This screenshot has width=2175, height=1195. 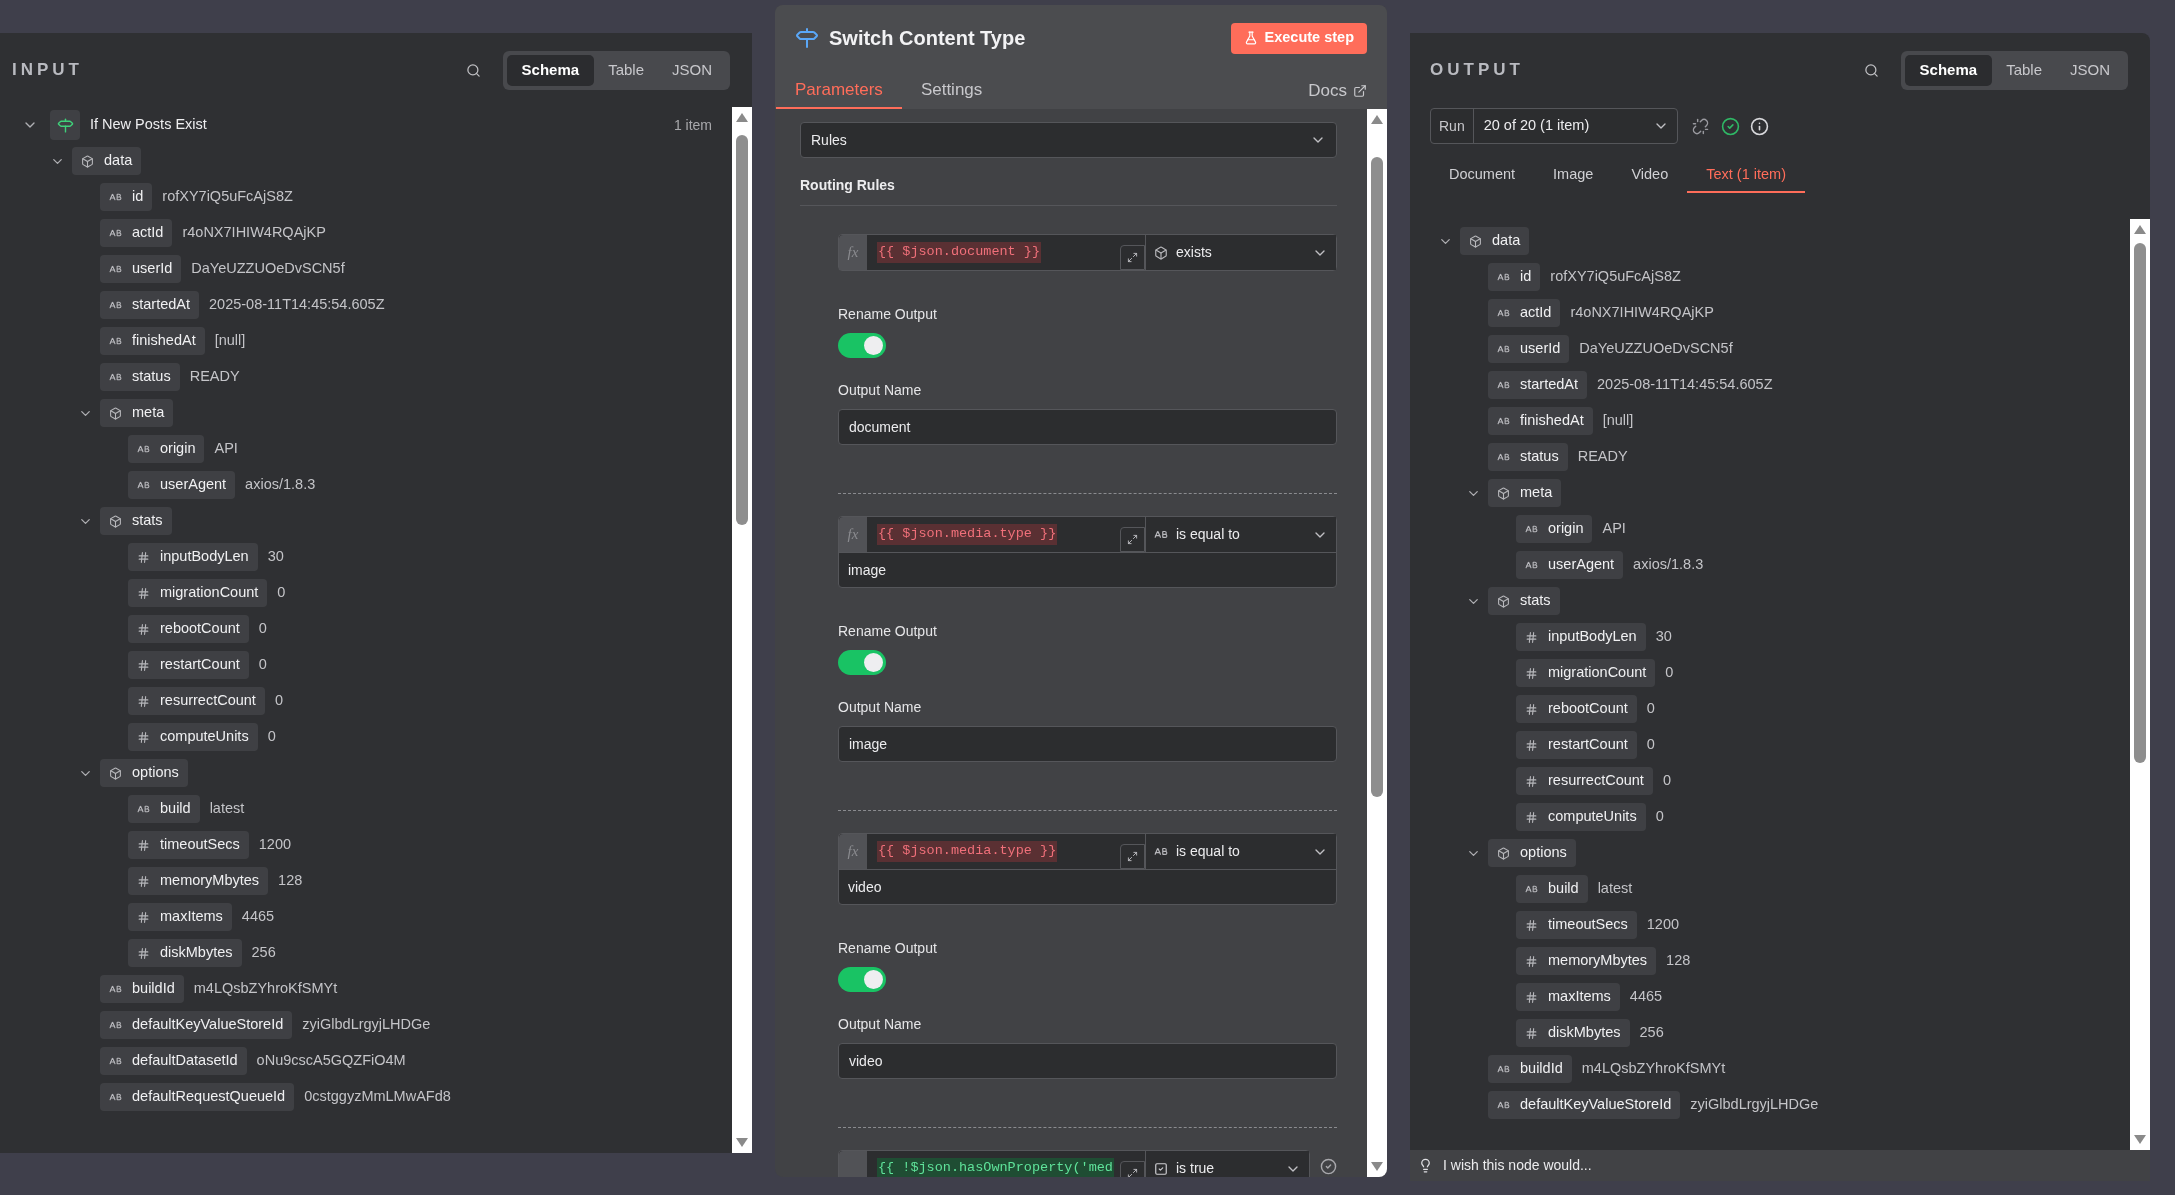 I want to click on check-circle-icon, so click(x=1328, y=1166).